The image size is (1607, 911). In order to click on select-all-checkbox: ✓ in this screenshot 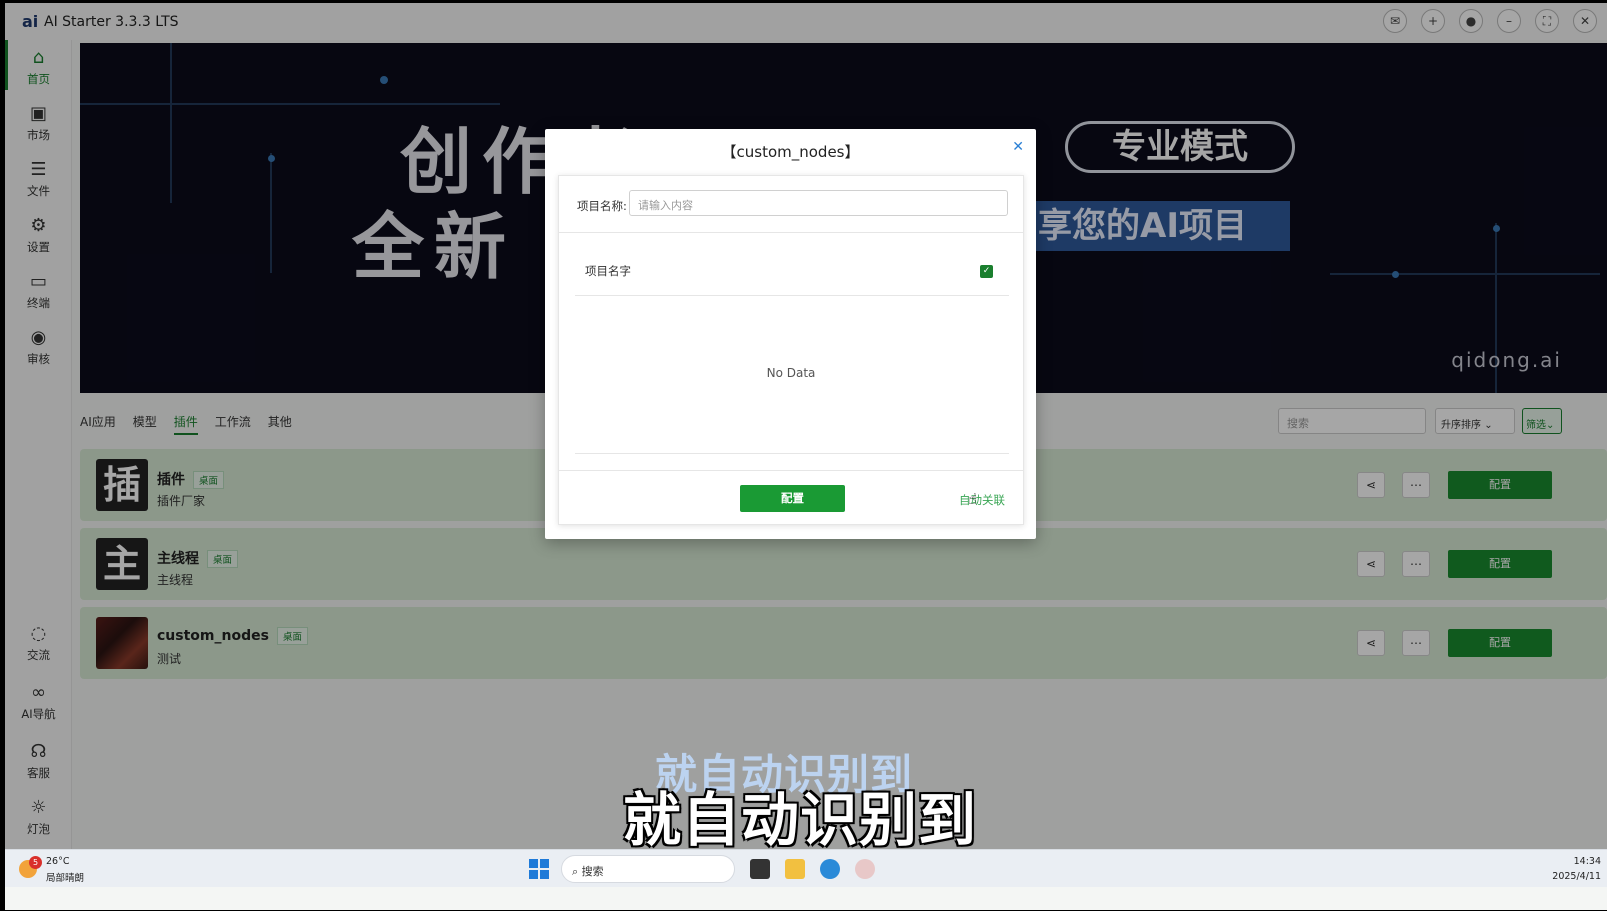, I will do `click(986, 271)`.